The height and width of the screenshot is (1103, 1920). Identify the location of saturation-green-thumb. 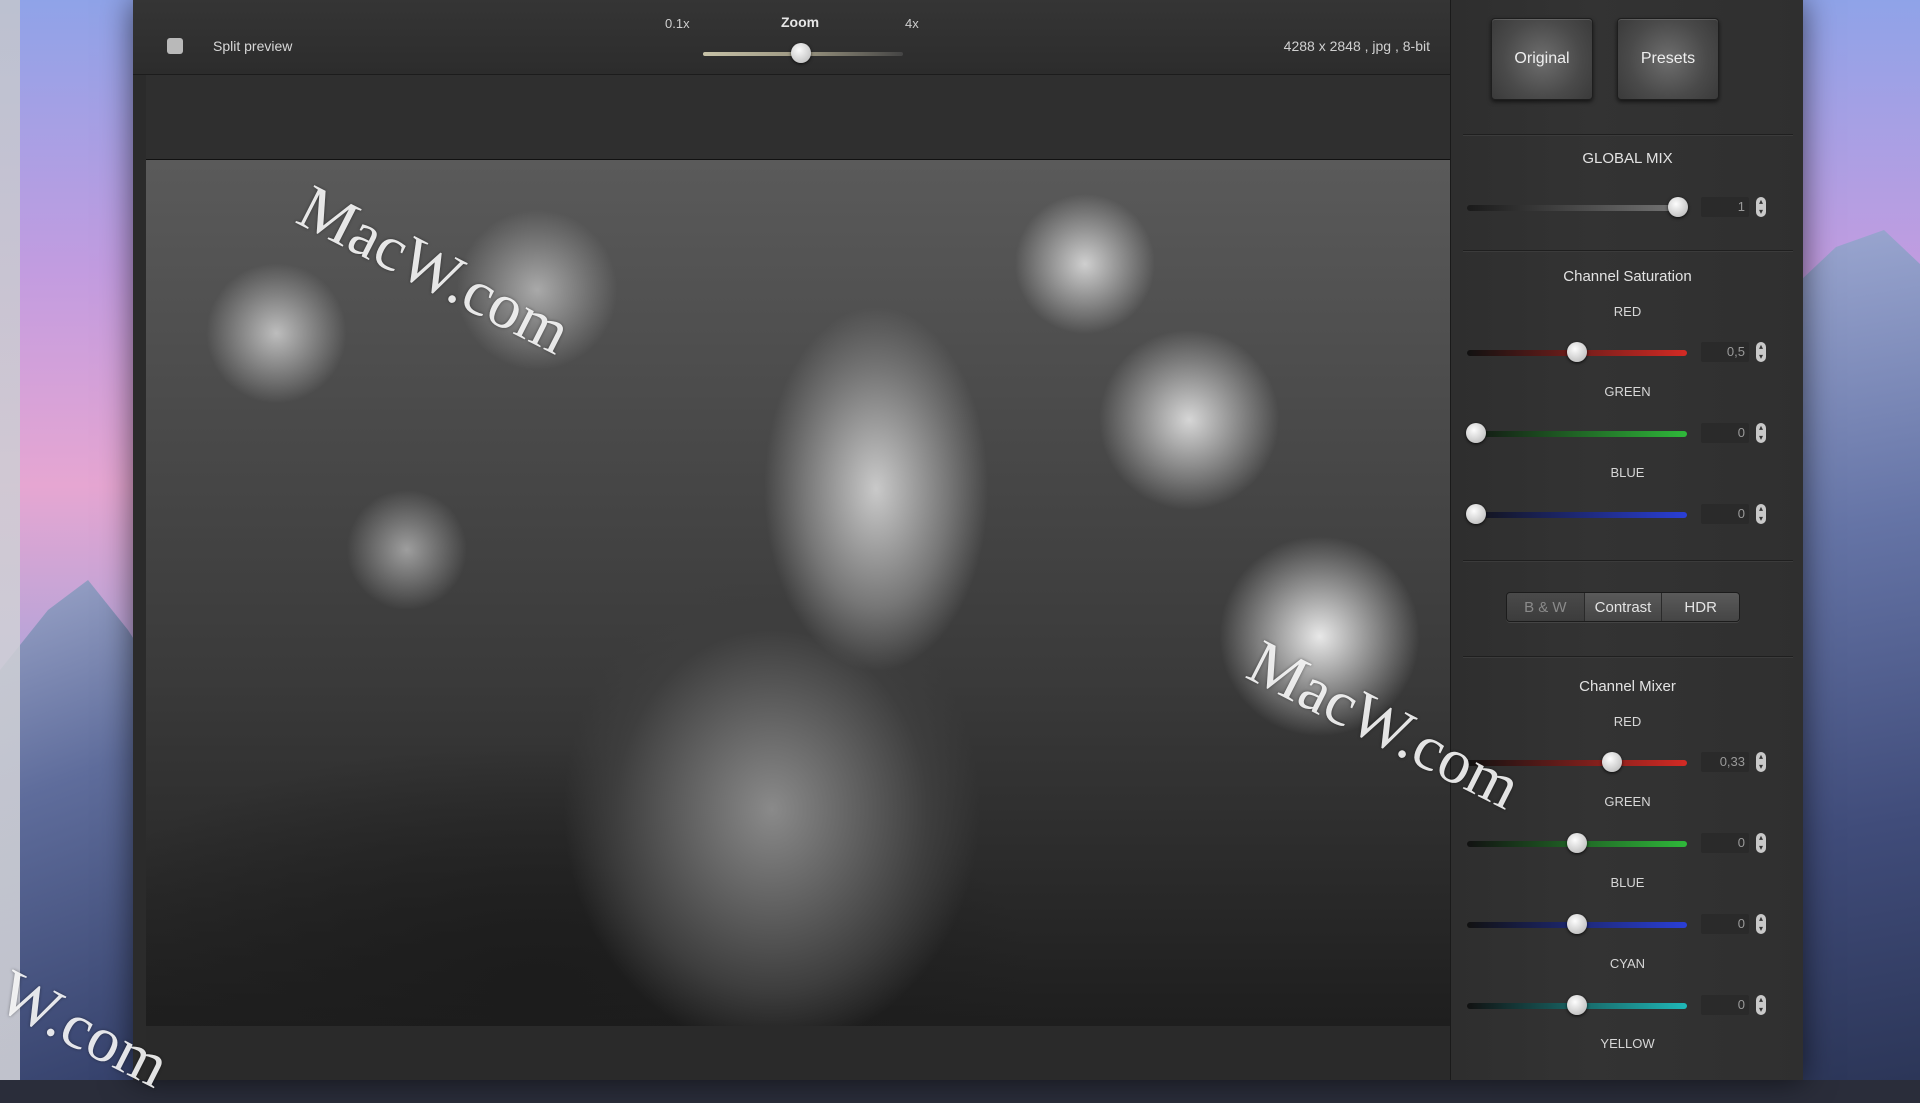
(1475, 433).